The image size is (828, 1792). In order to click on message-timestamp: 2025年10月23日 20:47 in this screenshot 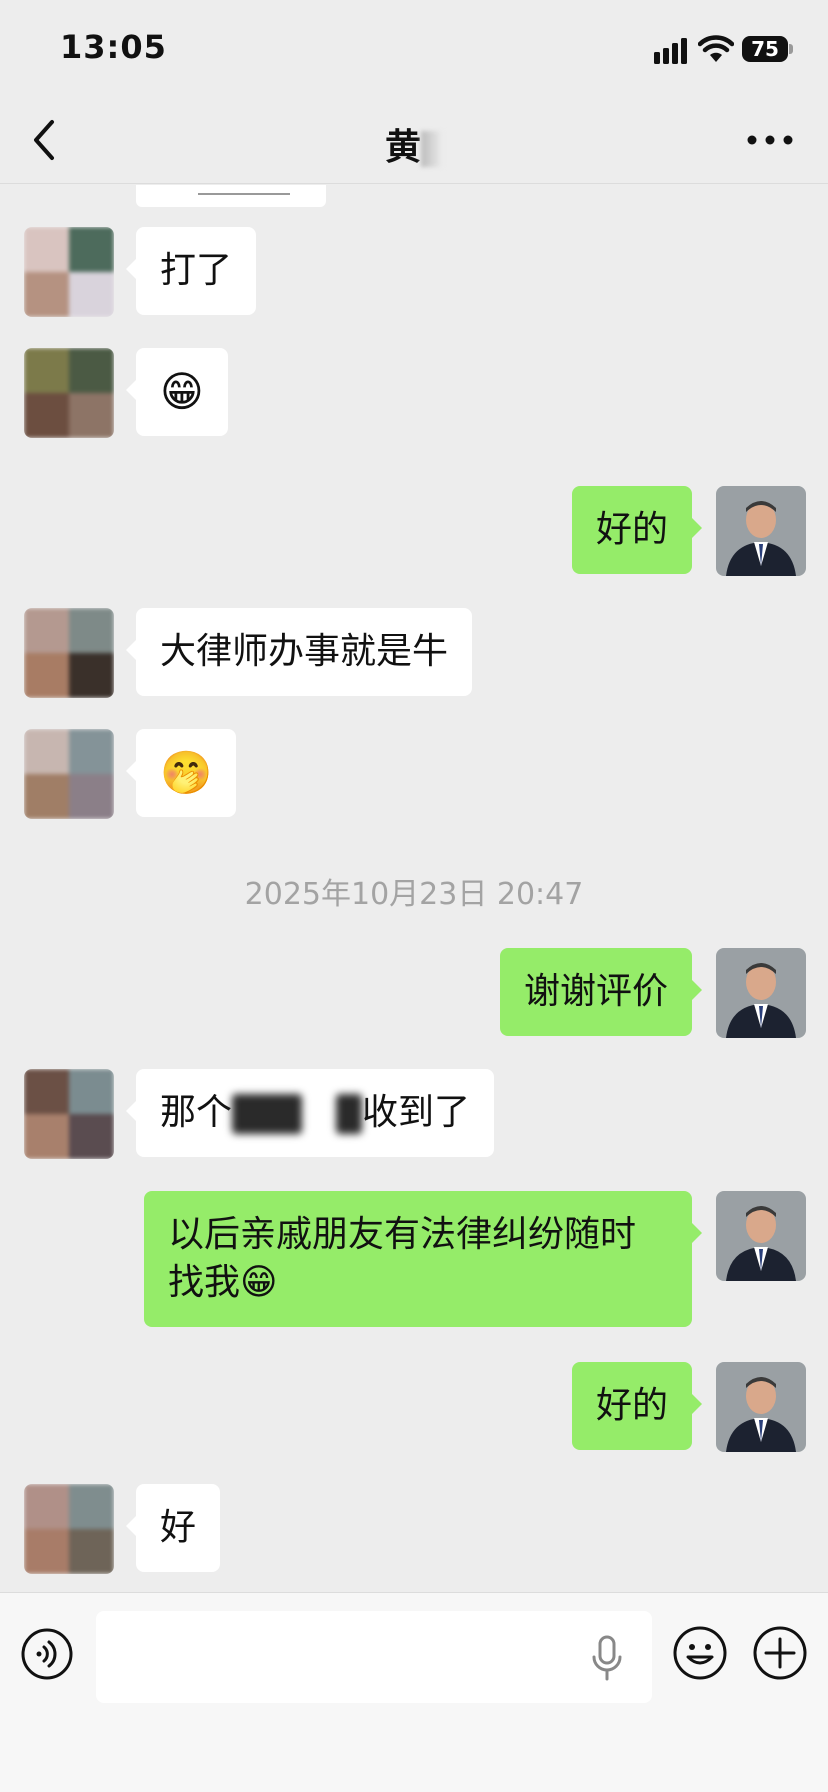, I will do `click(414, 894)`.